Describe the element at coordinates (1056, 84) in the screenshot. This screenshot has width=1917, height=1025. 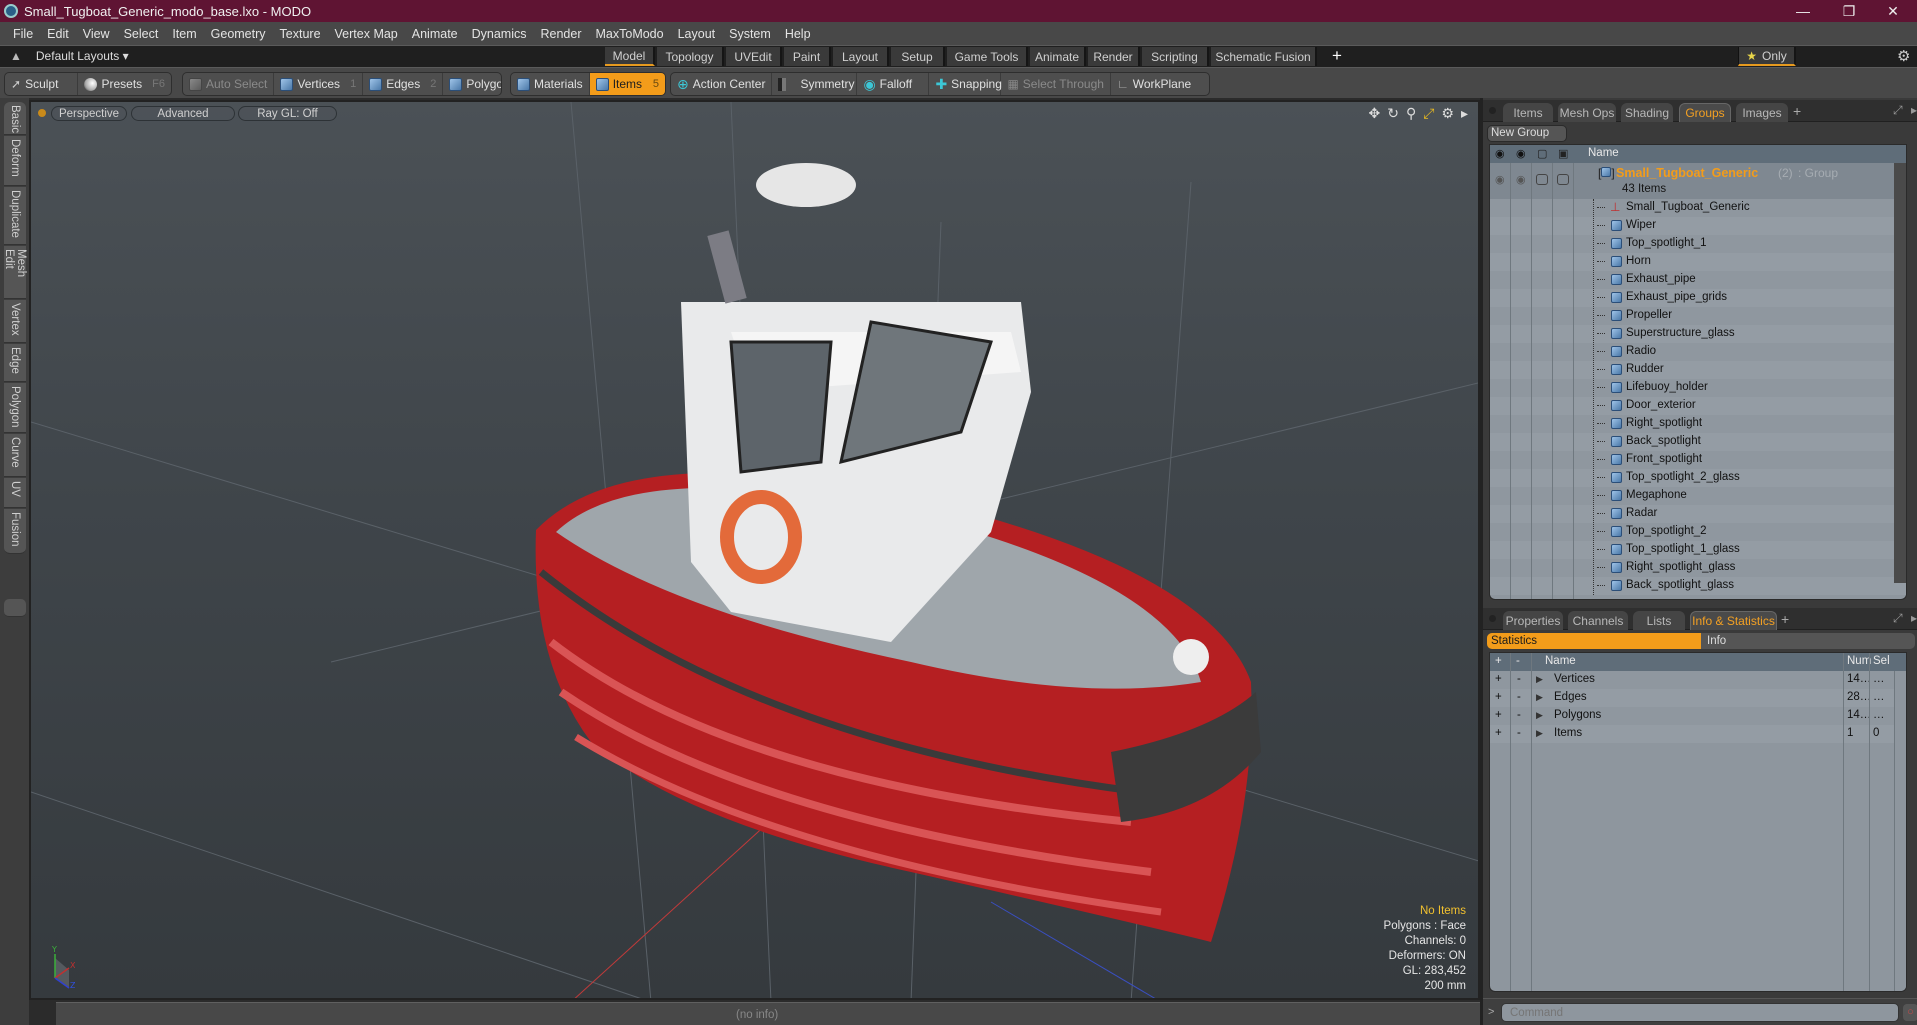
I see `select-through-button: ▦ Select Through` at that location.